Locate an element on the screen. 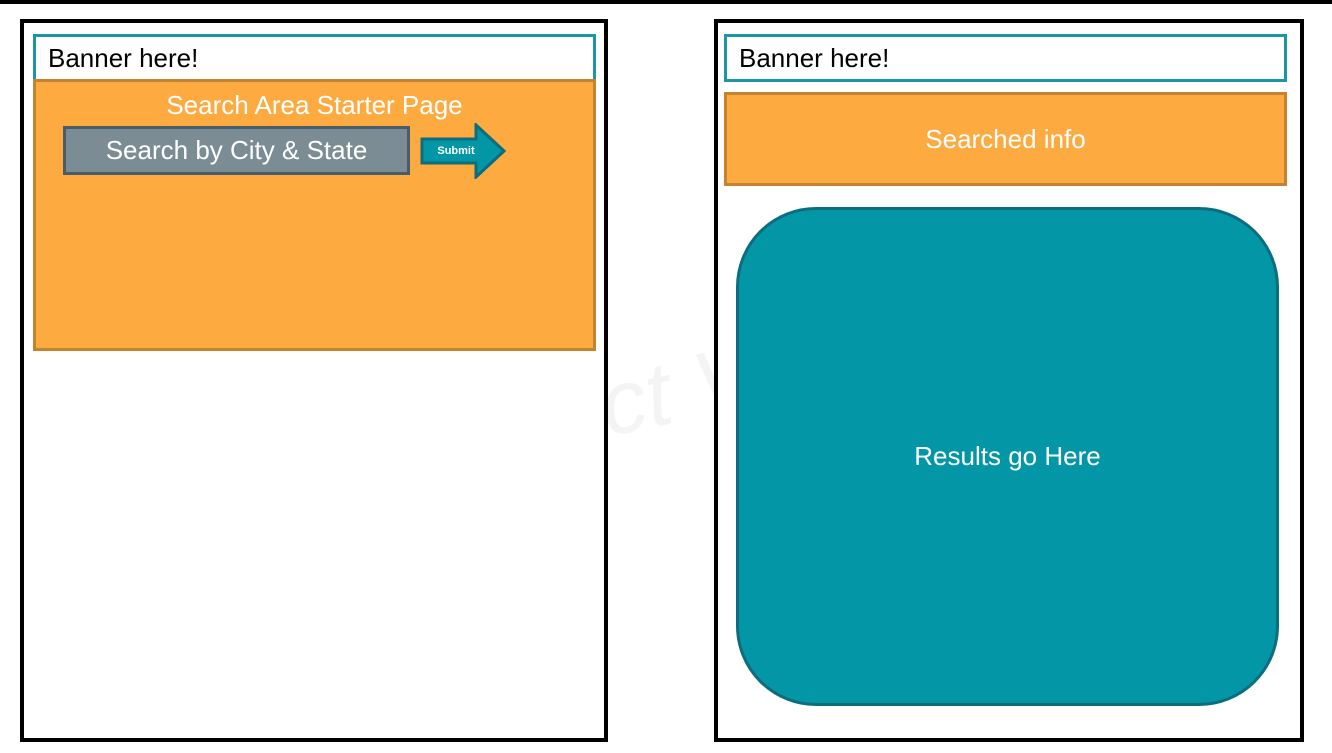  search-field: Search by City & State is located at coordinates (236, 150).